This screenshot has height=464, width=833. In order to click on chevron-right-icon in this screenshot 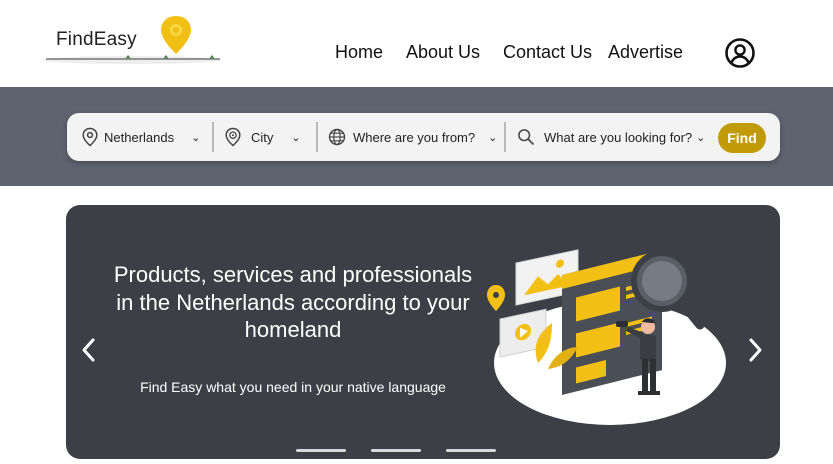, I will do `click(755, 350)`.